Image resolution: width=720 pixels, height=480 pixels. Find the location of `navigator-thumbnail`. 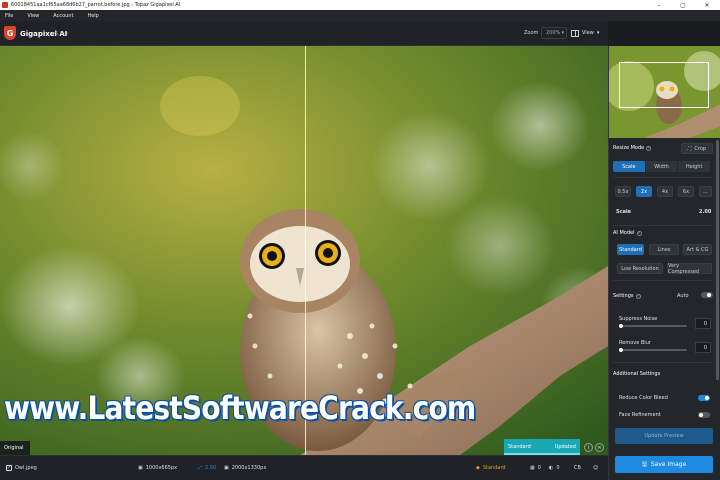

navigator-thumbnail is located at coordinates (664, 92).